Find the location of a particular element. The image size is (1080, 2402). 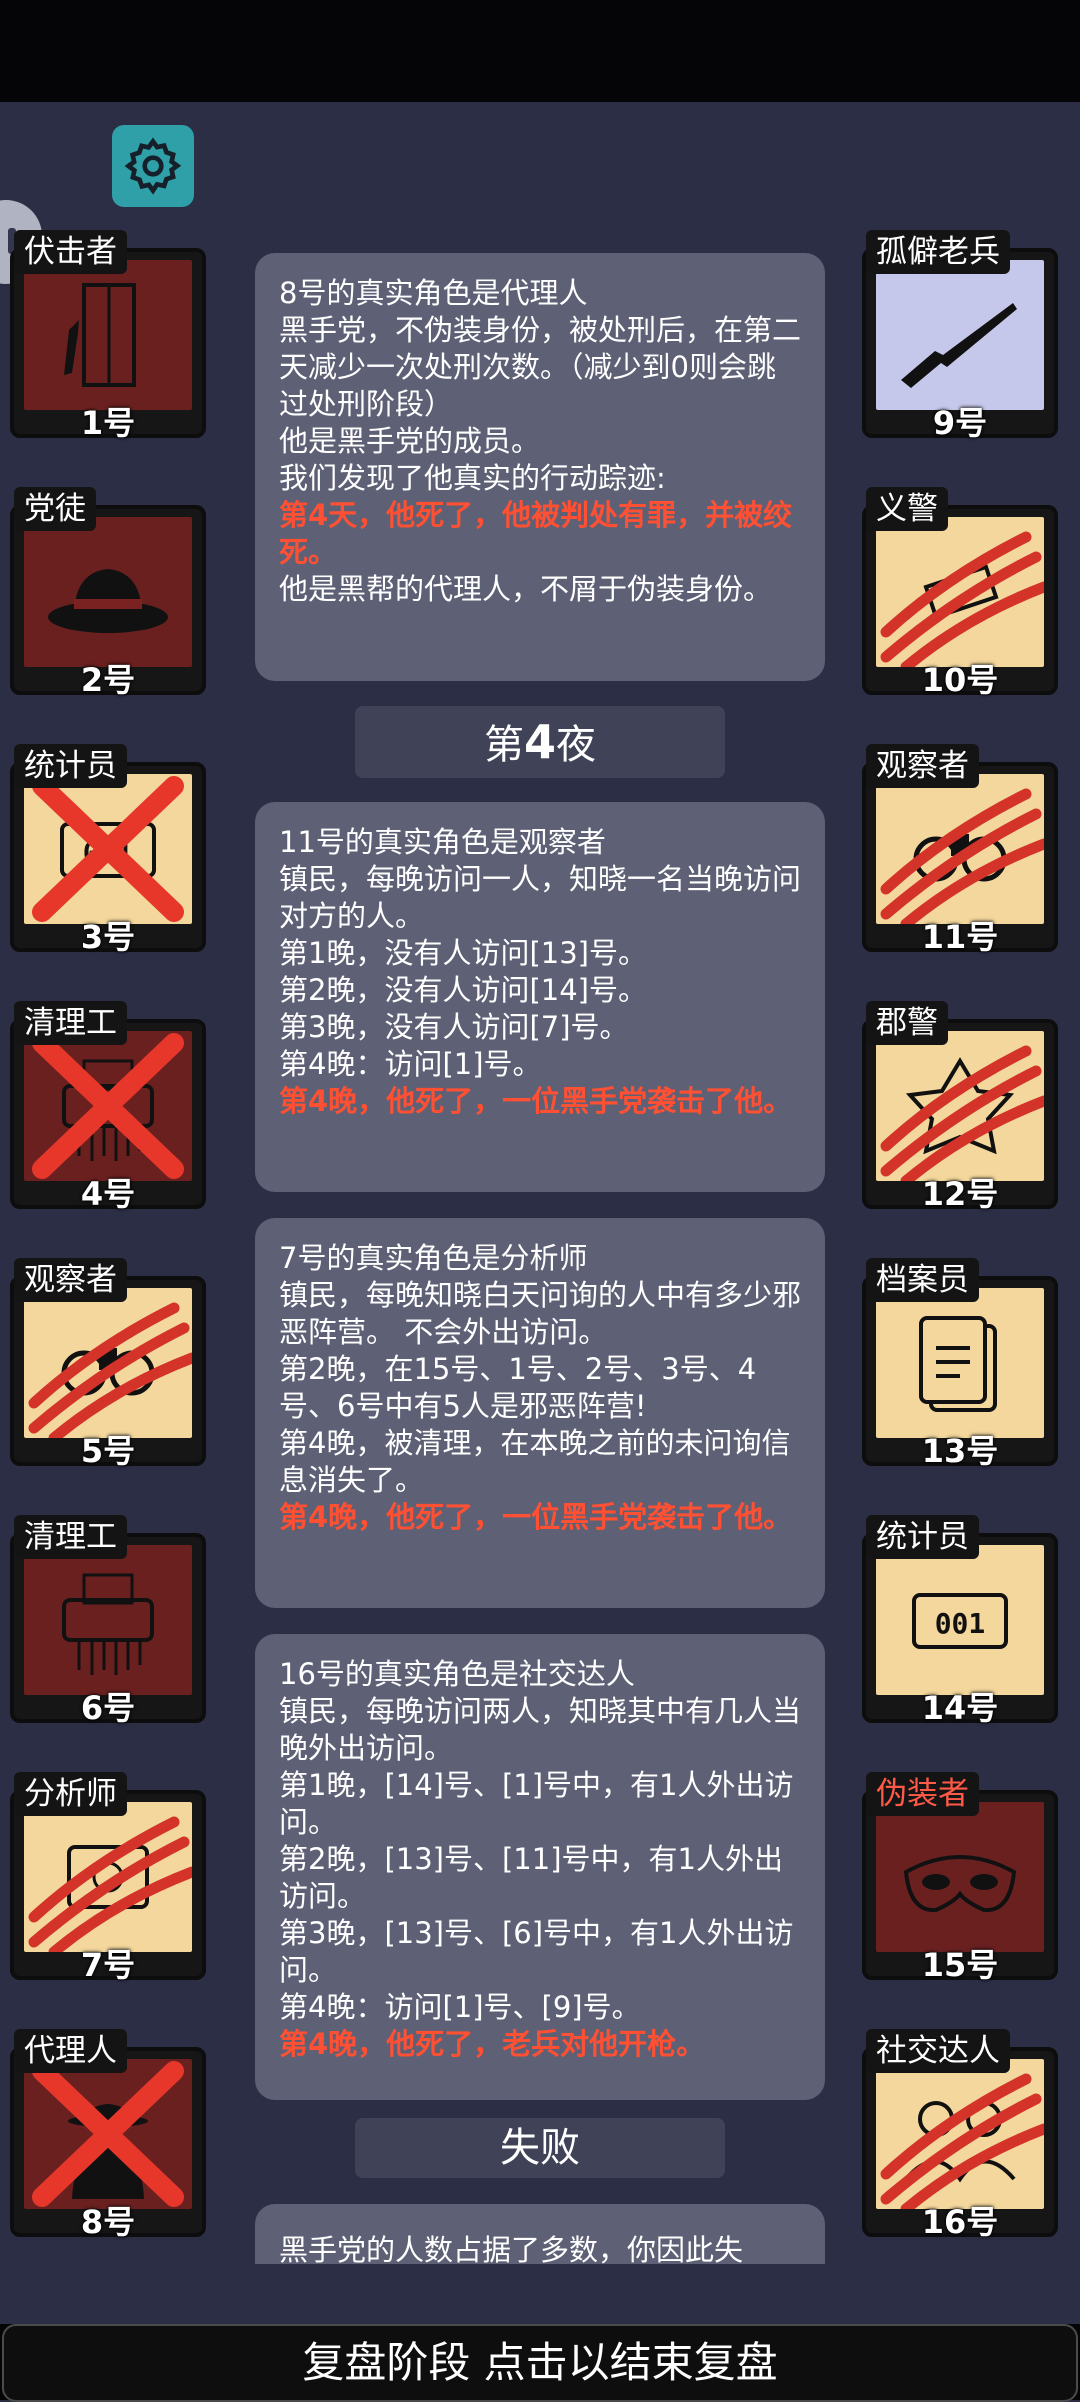

log-panel-5: 黑手党的人数占据了多数，你因此失 is located at coordinates (540, 2235).